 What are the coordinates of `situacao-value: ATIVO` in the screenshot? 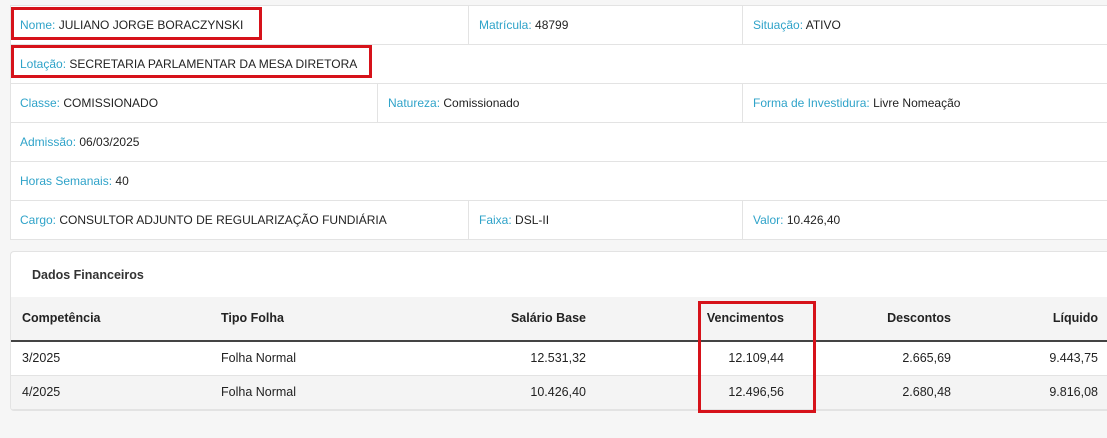 It's located at (823, 25).